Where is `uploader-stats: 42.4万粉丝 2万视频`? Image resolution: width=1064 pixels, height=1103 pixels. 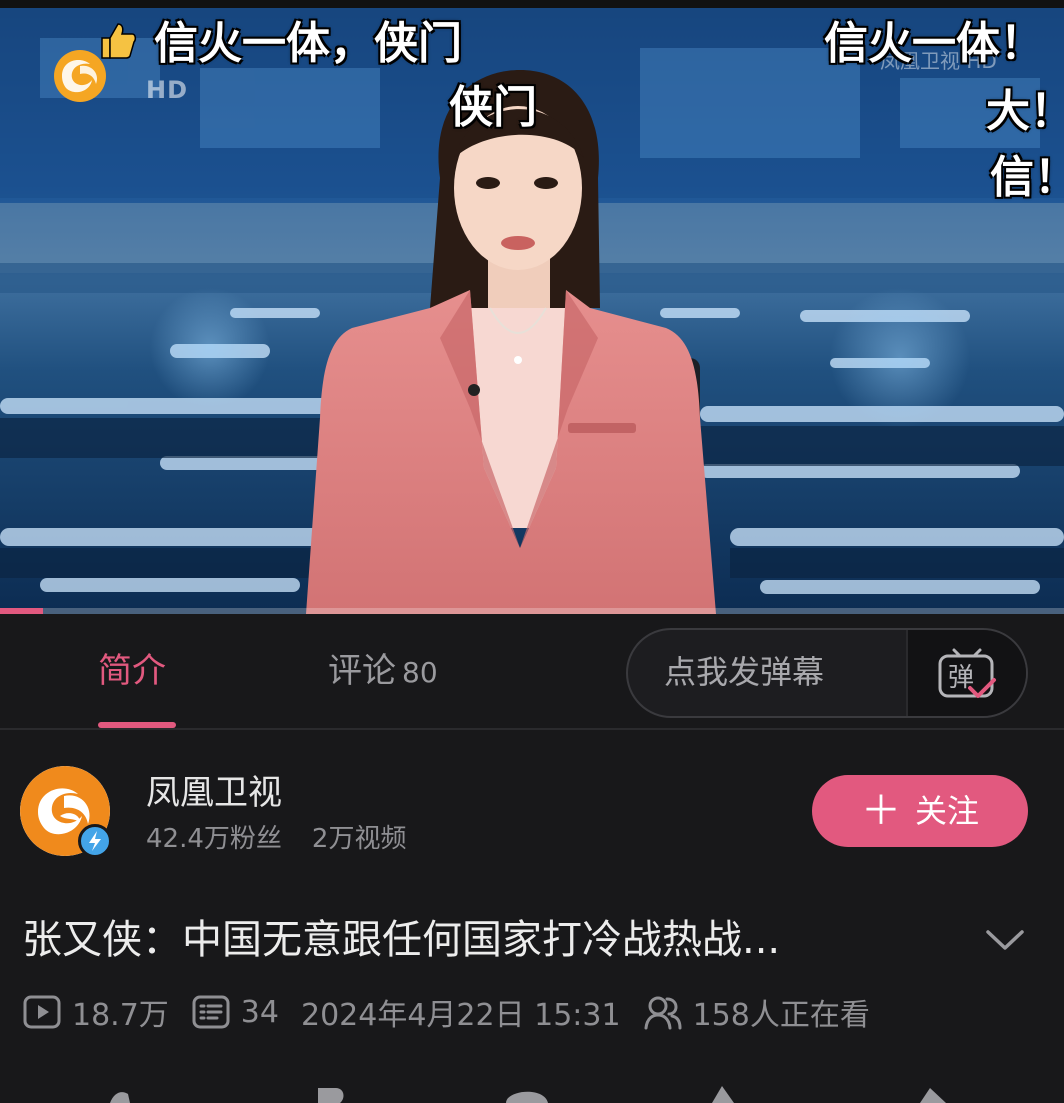
uploader-stats: 42.4万粉丝 2万视频 is located at coordinates (276, 839).